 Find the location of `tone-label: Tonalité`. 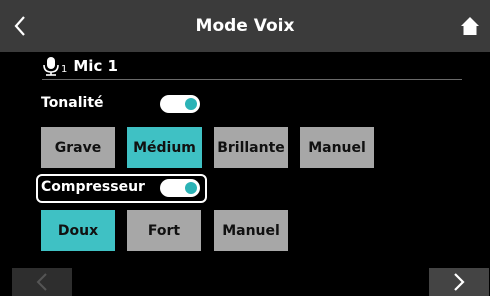

tone-label: Tonalité is located at coordinates (72, 103).